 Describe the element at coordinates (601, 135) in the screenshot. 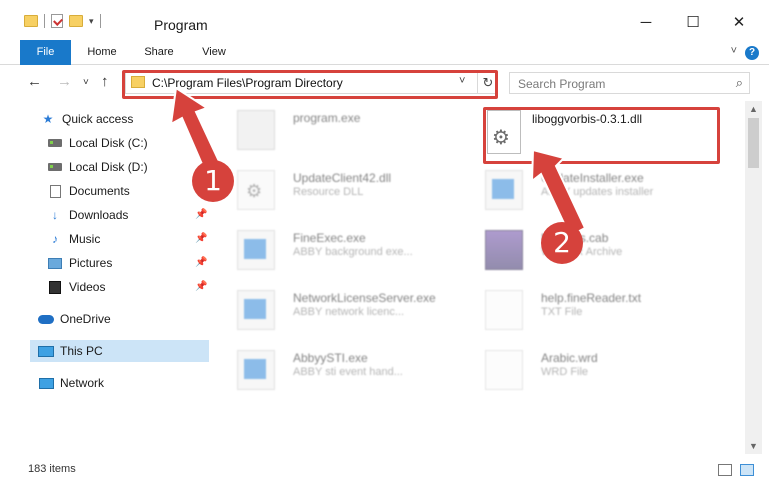

I see `dll-file-highlight` at that location.